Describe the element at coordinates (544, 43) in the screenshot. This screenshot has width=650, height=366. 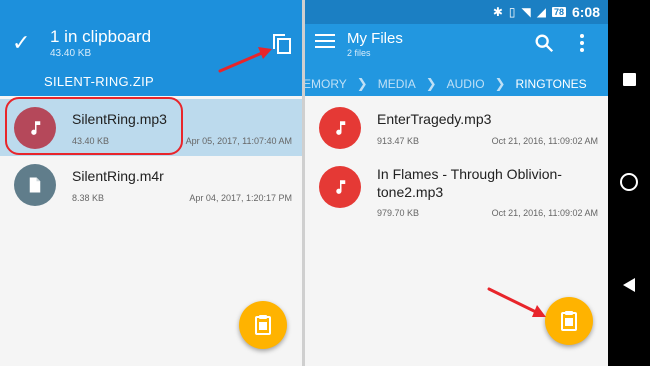
I see `search-icon` at that location.